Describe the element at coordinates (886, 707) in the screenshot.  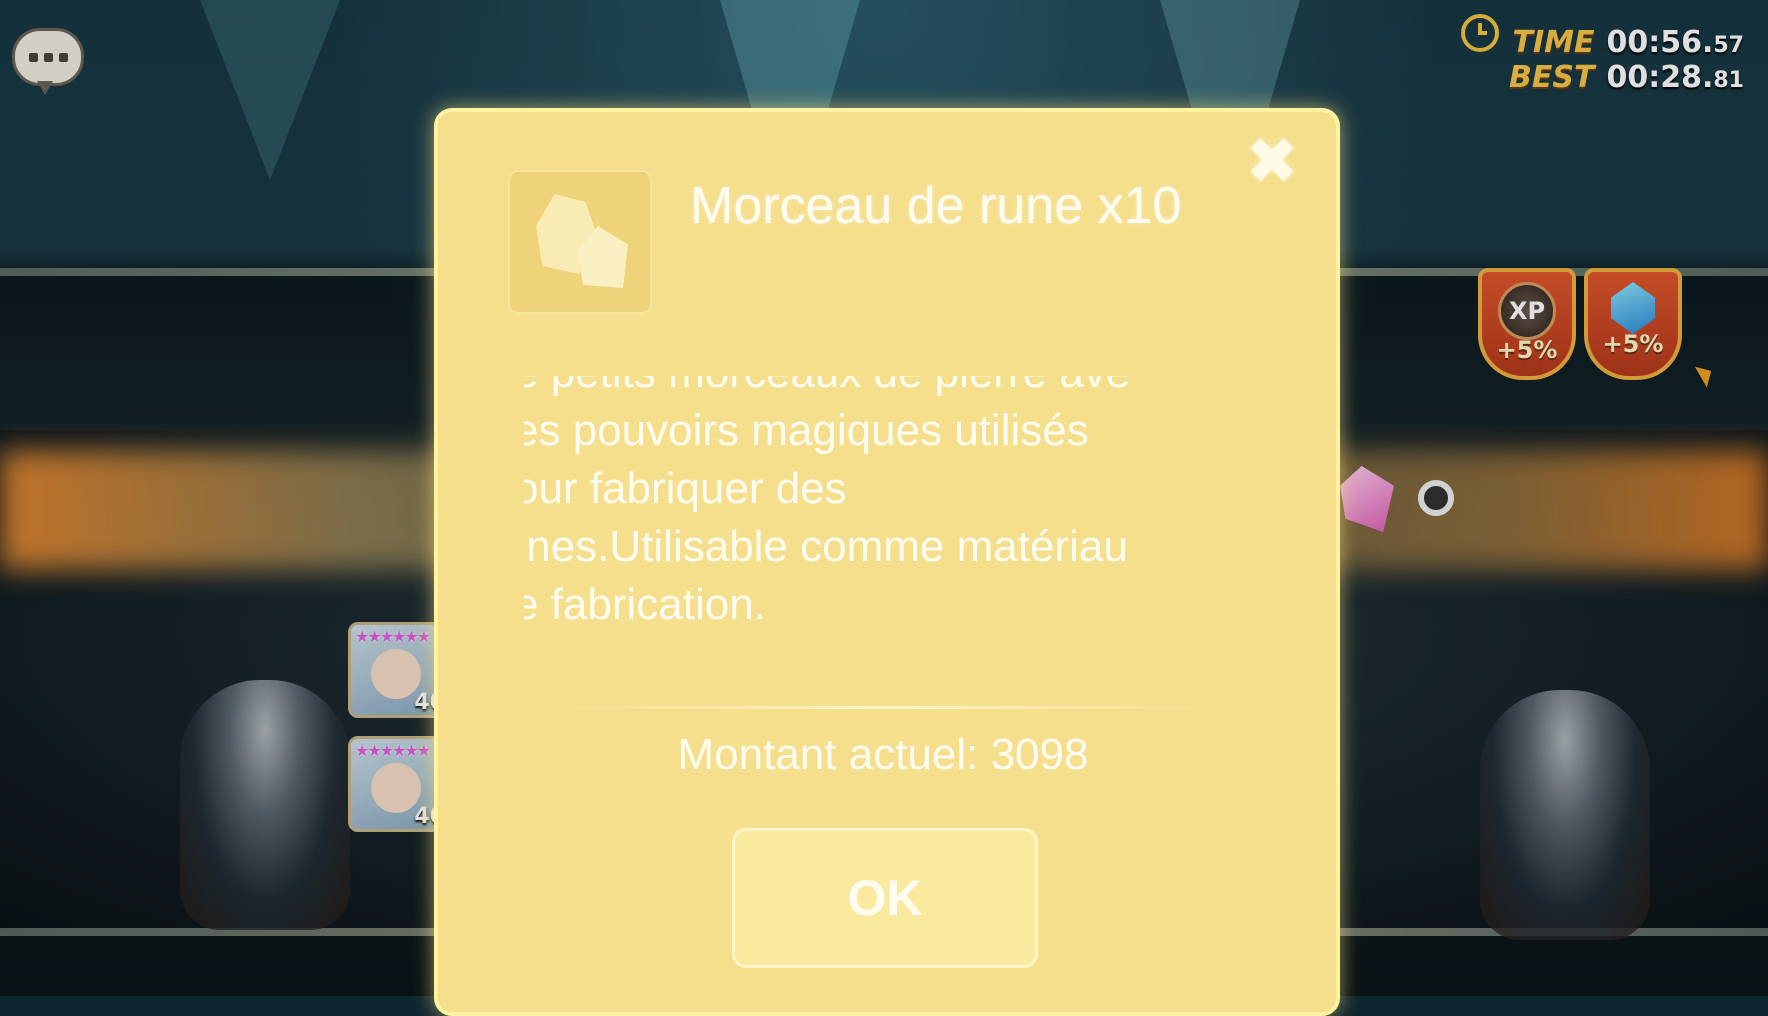
I see `divider` at that location.